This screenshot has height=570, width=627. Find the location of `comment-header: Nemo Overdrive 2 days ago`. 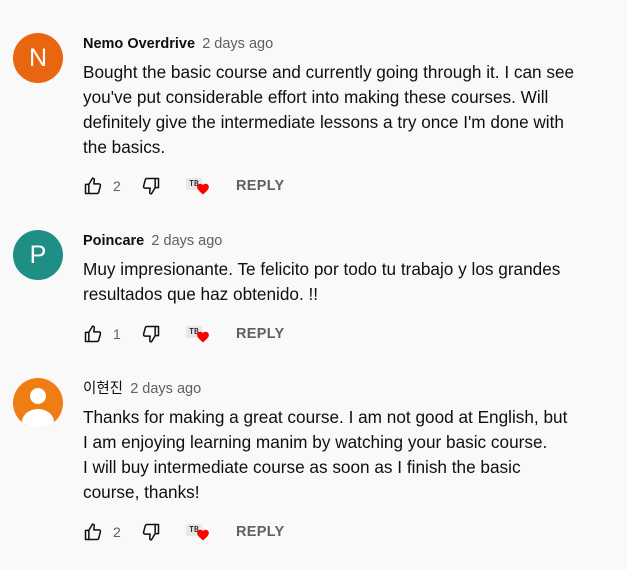

comment-header: Nemo Overdrive 2 days ago is located at coordinates (178, 44).